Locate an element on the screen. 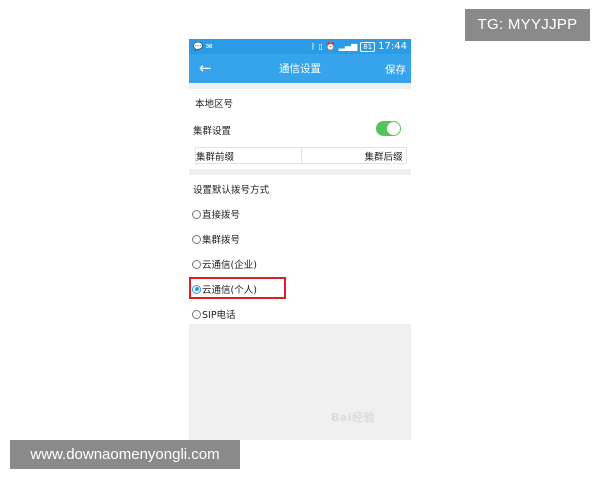 This screenshot has height=480, width=600. baidu-watermark: Bai经验 is located at coordinates (353, 417).